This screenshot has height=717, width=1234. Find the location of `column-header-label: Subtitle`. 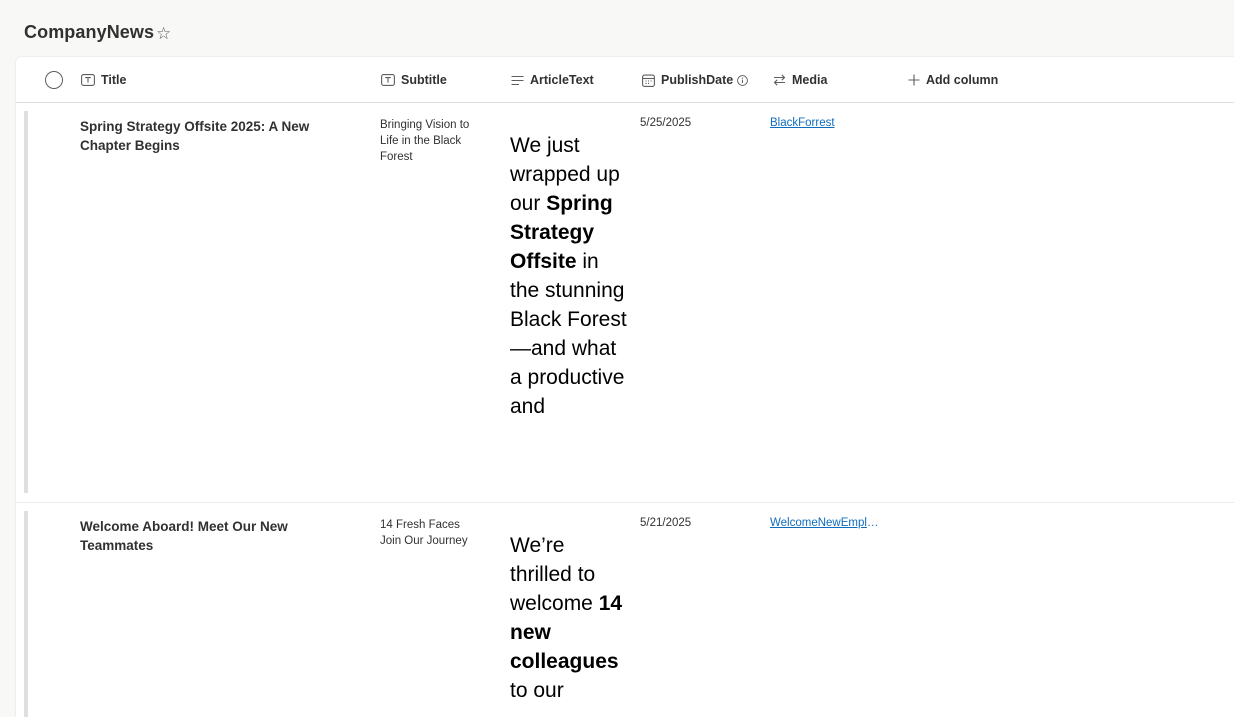

column-header-label: Subtitle is located at coordinates (424, 80).